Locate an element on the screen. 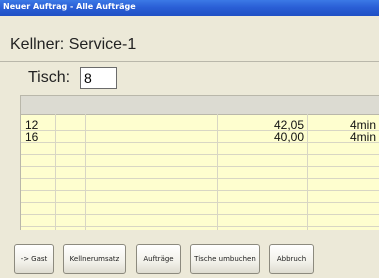 The width and height of the screenshot is (379, 278). order-amount: 40,00 is located at coordinates (288, 137).